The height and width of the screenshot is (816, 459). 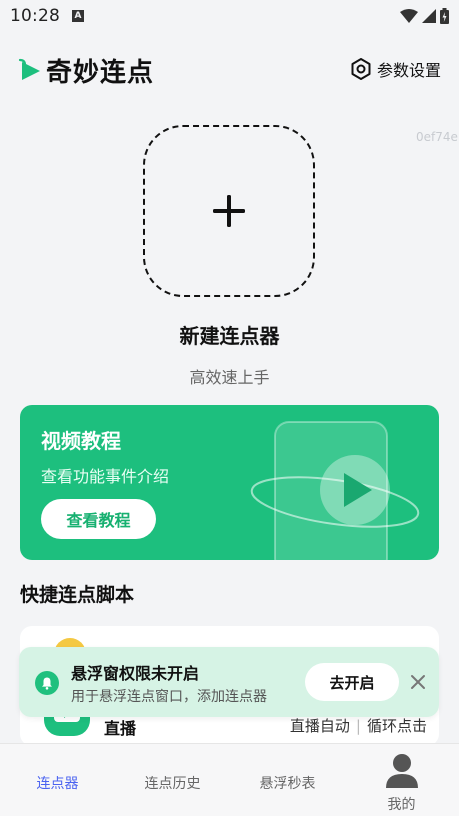 What do you see at coordinates (78, 16) in the screenshot?
I see `notification-a-icon: A` at bounding box center [78, 16].